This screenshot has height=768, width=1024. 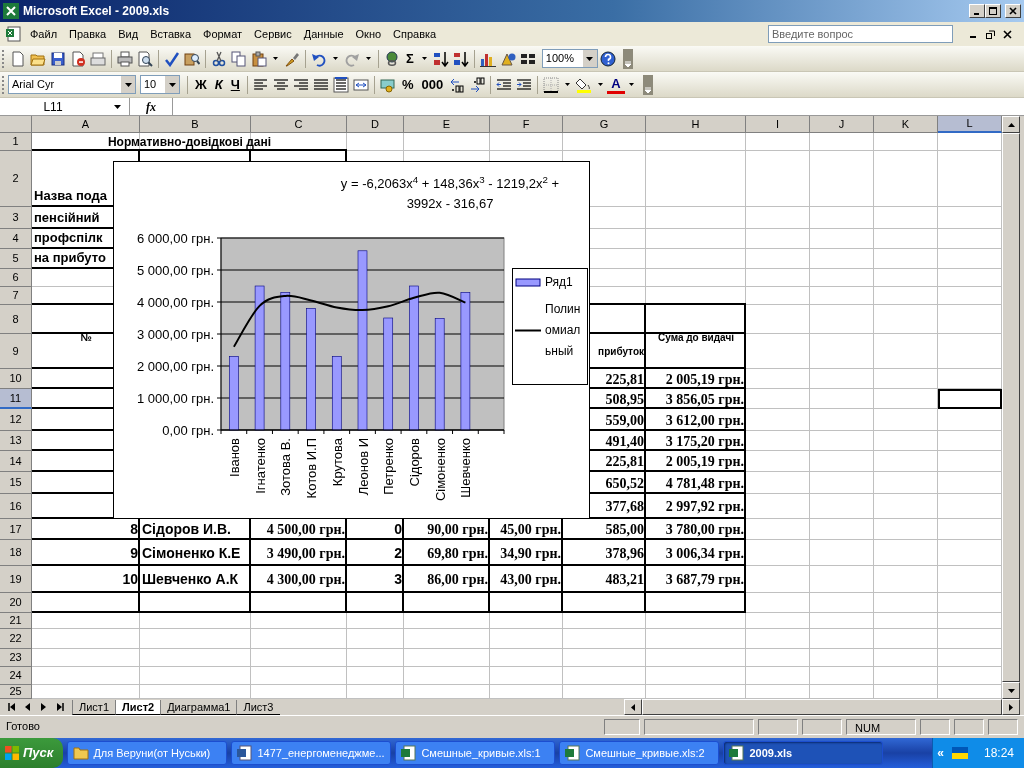 What do you see at coordinates (223, 34) in the screenshot?
I see `menu-item: Формат` at bounding box center [223, 34].